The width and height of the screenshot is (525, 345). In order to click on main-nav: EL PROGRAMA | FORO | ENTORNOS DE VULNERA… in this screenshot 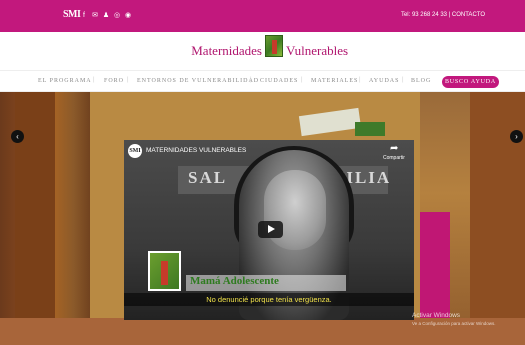, I will do `click(262, 81)`.